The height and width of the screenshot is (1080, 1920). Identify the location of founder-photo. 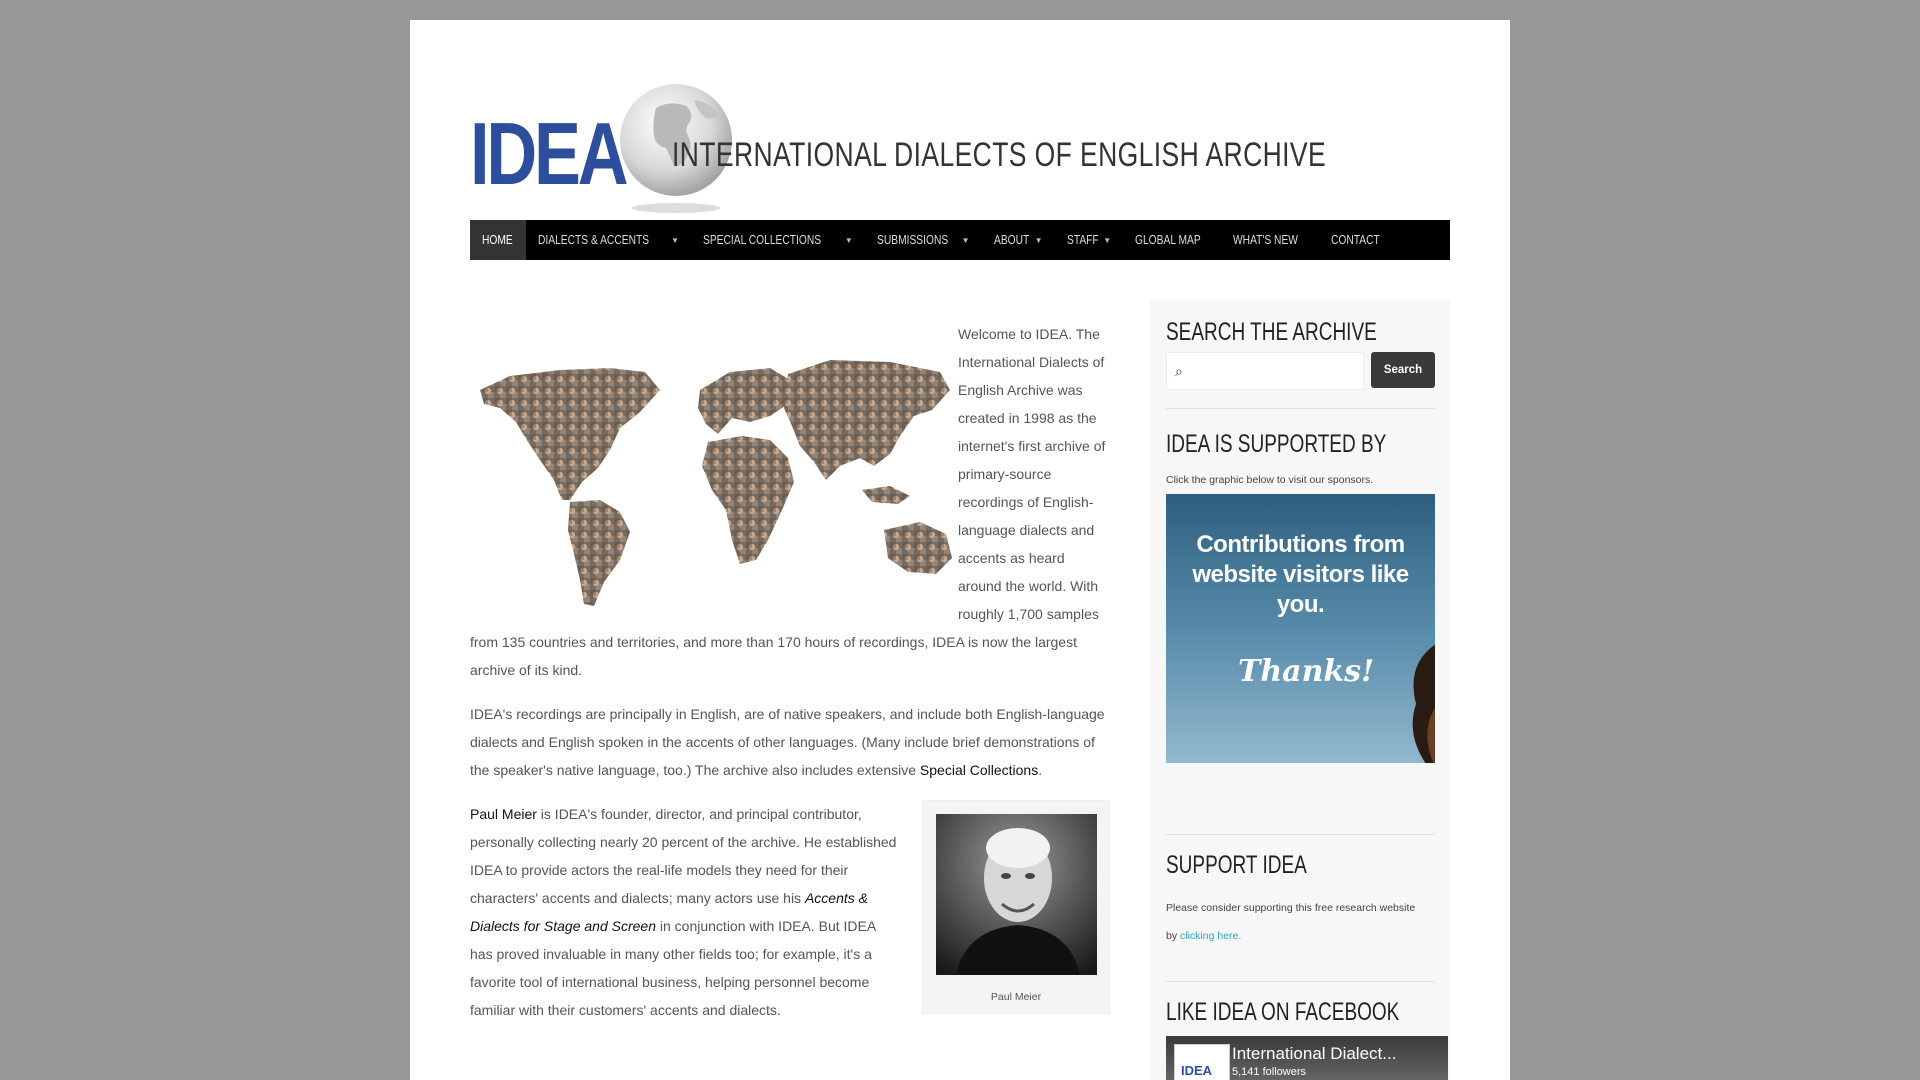
(1016, 894).